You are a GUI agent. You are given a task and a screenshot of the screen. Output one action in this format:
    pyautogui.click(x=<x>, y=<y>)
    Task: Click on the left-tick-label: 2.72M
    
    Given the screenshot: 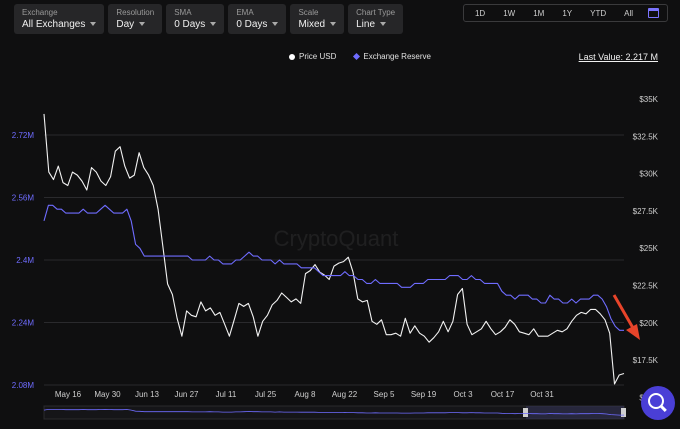 What is the action you would take?
    pyautogui.click(x=23, y=135)
    